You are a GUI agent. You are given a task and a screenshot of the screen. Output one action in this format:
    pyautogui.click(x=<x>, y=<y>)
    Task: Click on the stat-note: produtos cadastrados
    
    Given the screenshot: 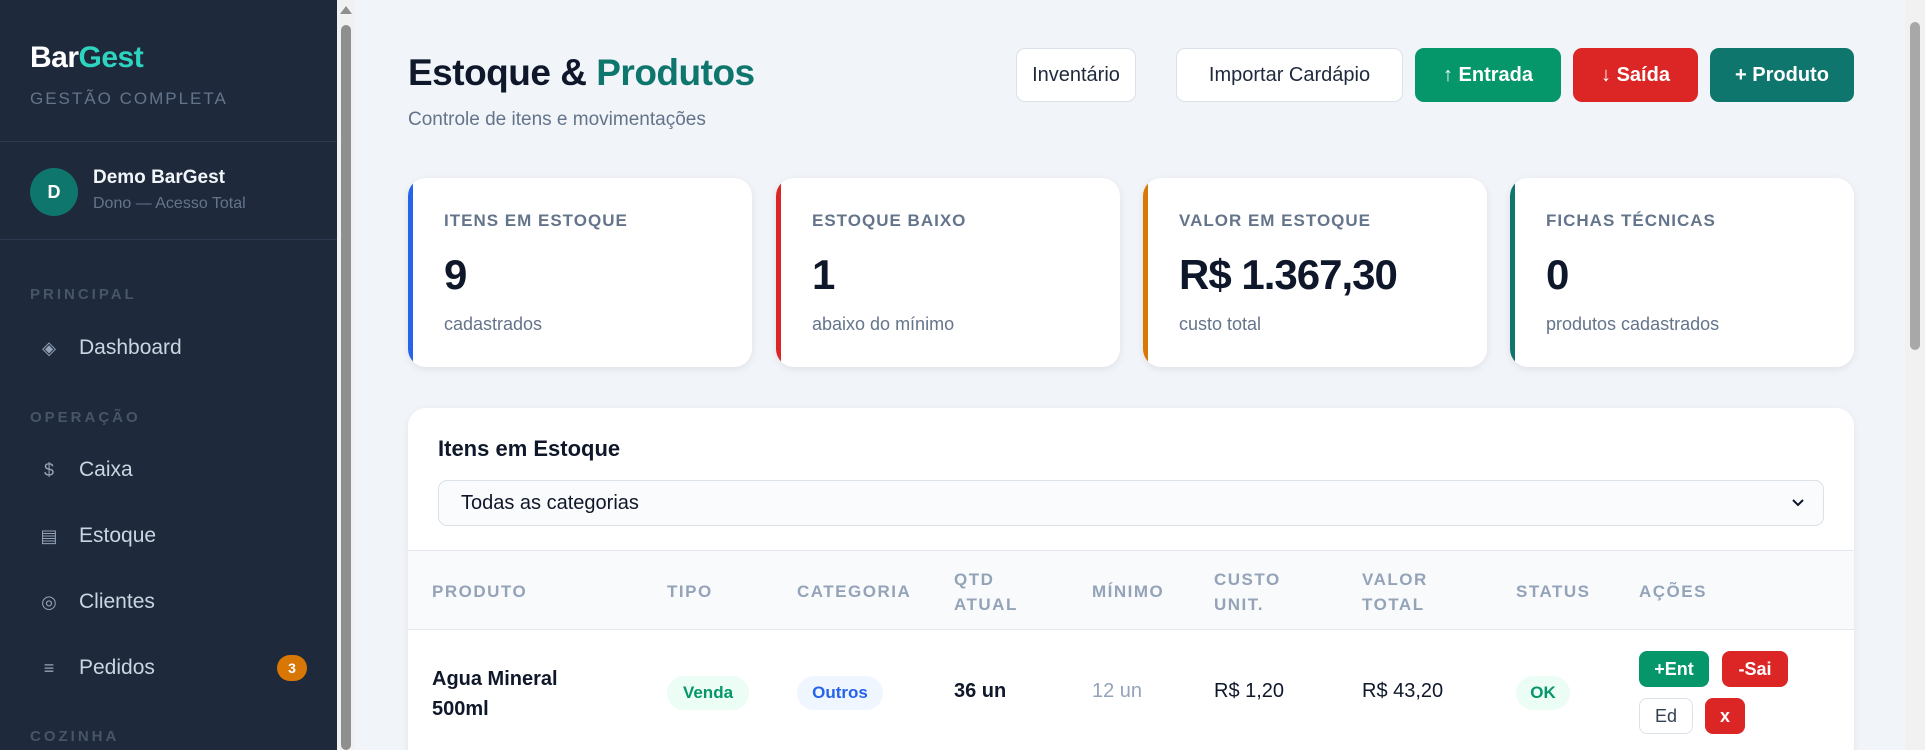 What is the action you would take?
    pyautogui.click(x=1633, y=324)
    